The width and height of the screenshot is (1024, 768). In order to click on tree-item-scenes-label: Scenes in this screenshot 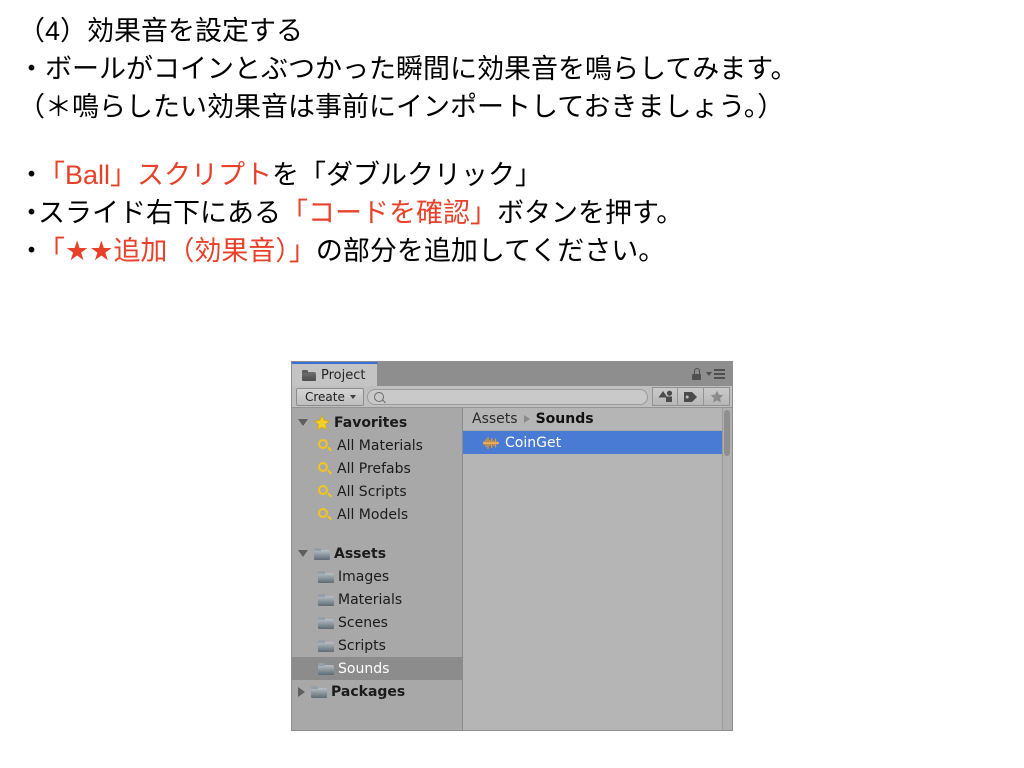, I will do `click(363, 622)`.